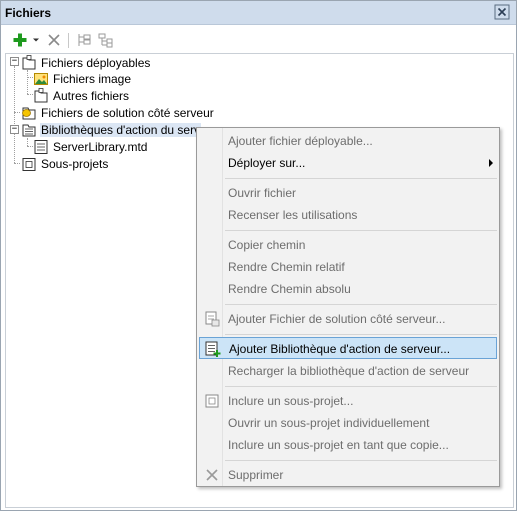 The width and height of the screenshot is (517, 511). What do you see at coordinates (348, 245) in the screenshot?
I see `menu-item-copy-path: Copier chemin` at bounding box center [348, 245].